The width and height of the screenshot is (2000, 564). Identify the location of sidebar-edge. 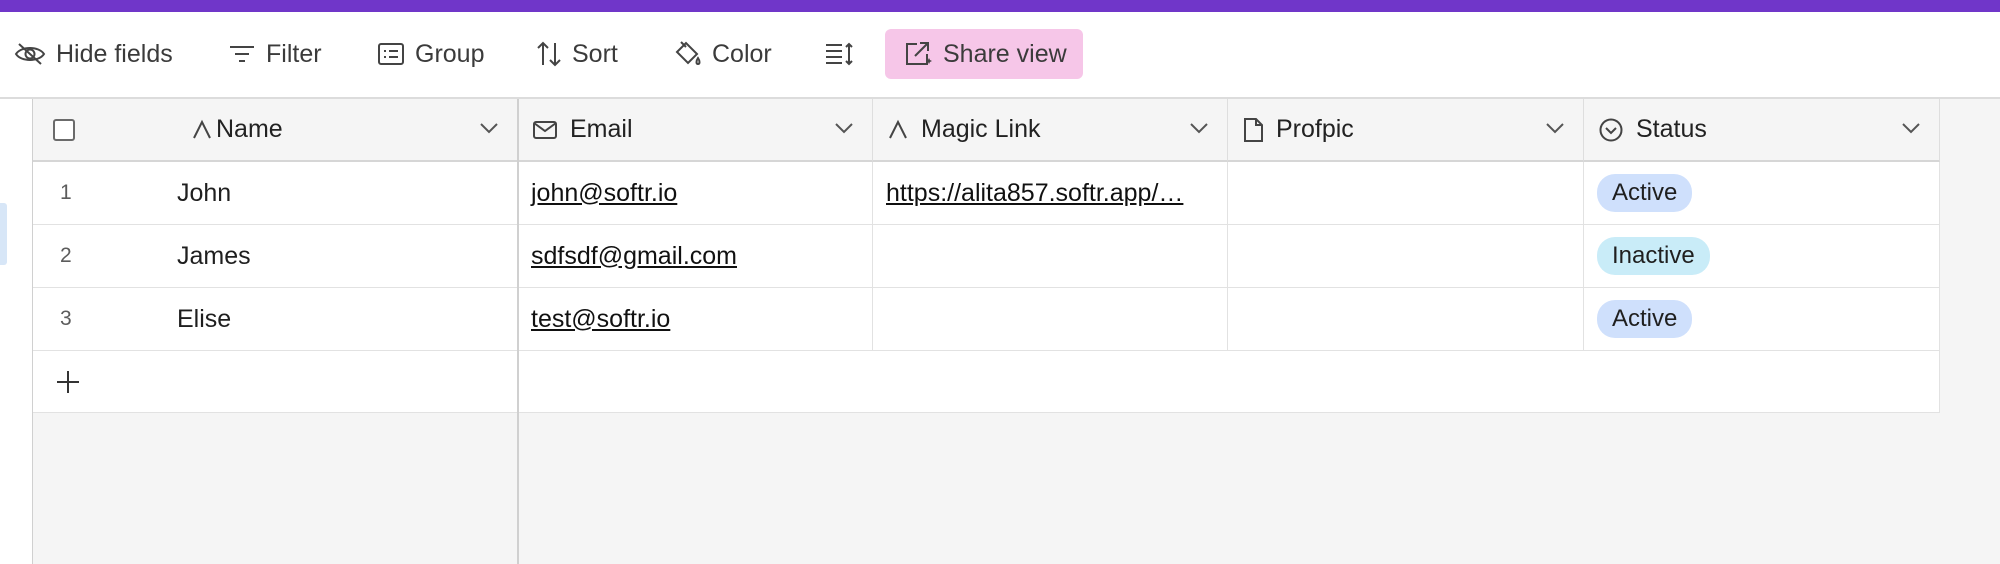
(16, 331).